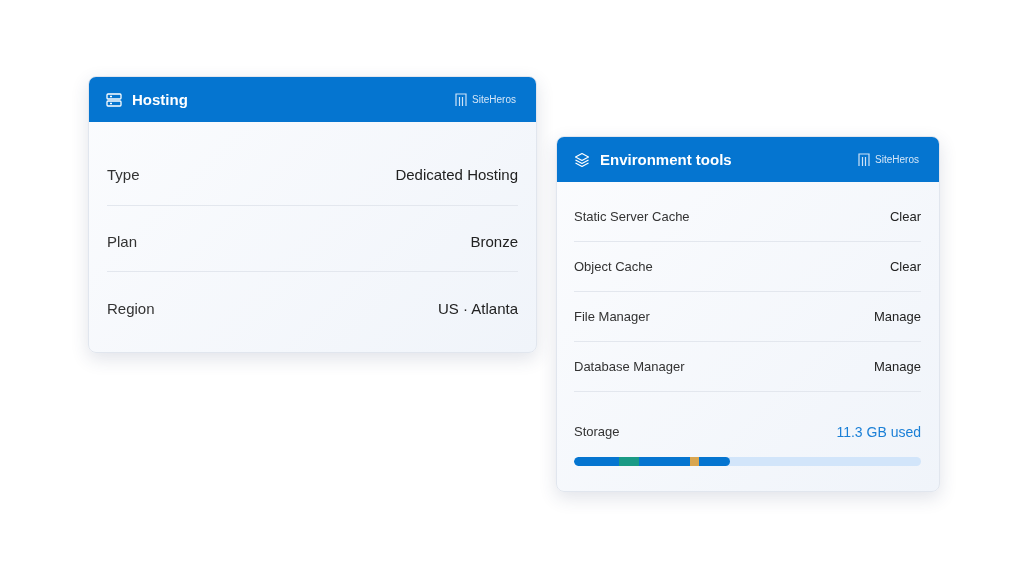 The height and width of the screenshot is (576, 1024). I want to click on layers-icon, so click(582, 159).